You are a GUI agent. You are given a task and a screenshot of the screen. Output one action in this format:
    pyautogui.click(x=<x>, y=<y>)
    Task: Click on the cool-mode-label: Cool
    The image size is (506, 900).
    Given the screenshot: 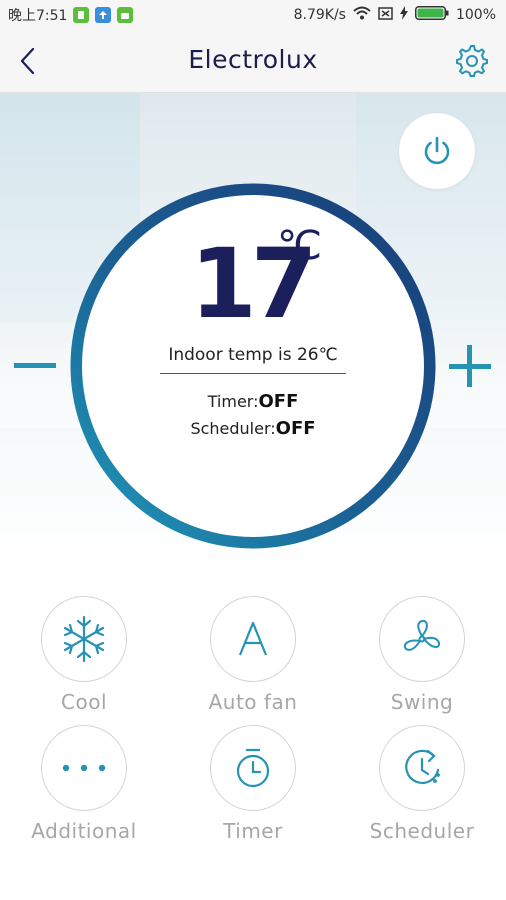 What is the action you would take?
    pyautogui.click(x=84, y=702)
    